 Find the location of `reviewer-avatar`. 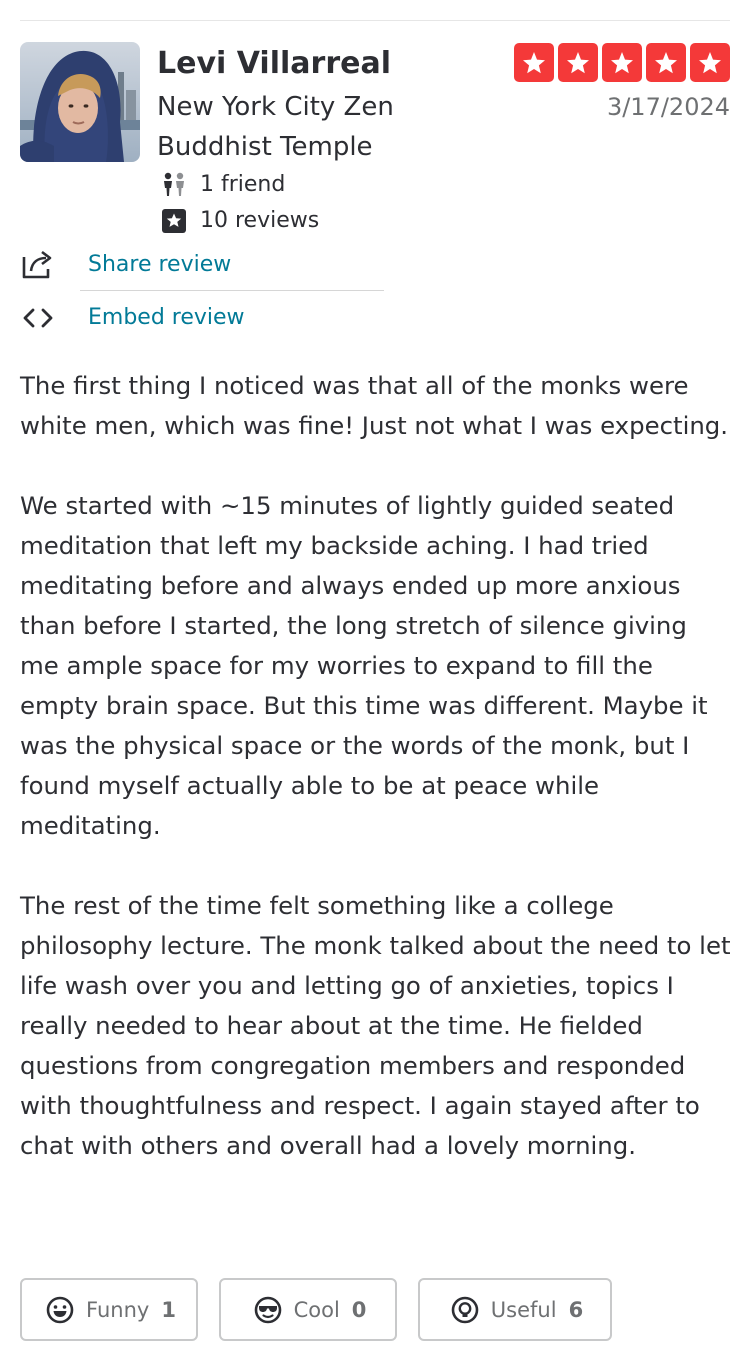

reviewer-avatar is located at coordinates (80, 102).